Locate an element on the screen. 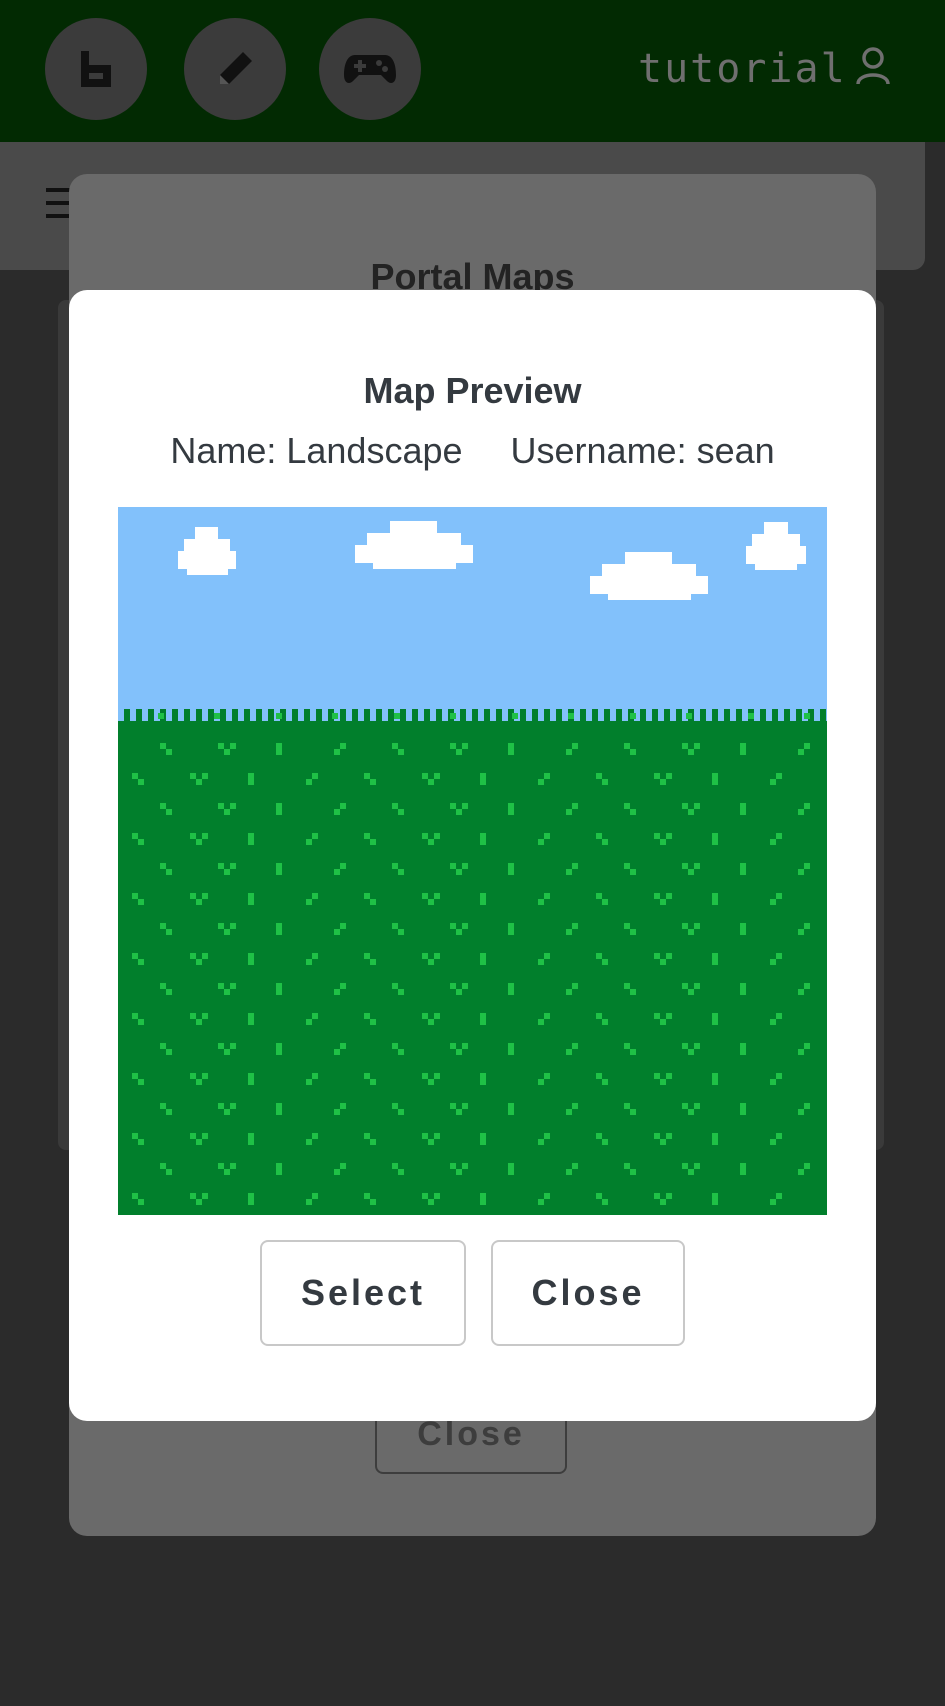 This screenshot has width=945, height=1706. user-icon is located at coordinates (873, 66).